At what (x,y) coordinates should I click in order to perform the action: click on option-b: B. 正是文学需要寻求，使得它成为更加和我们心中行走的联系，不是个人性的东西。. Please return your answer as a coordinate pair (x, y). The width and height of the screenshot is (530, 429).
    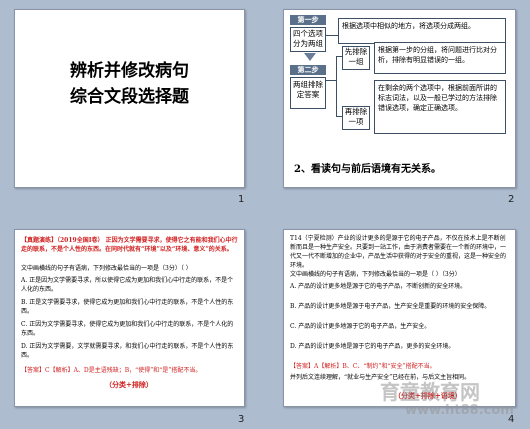
    Looking at the image, I should click on (127, 307).